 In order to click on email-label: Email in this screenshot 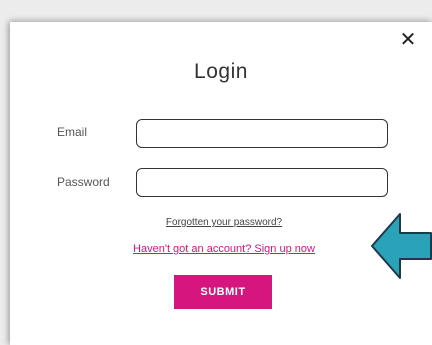, I will do `click(72, 132)`.